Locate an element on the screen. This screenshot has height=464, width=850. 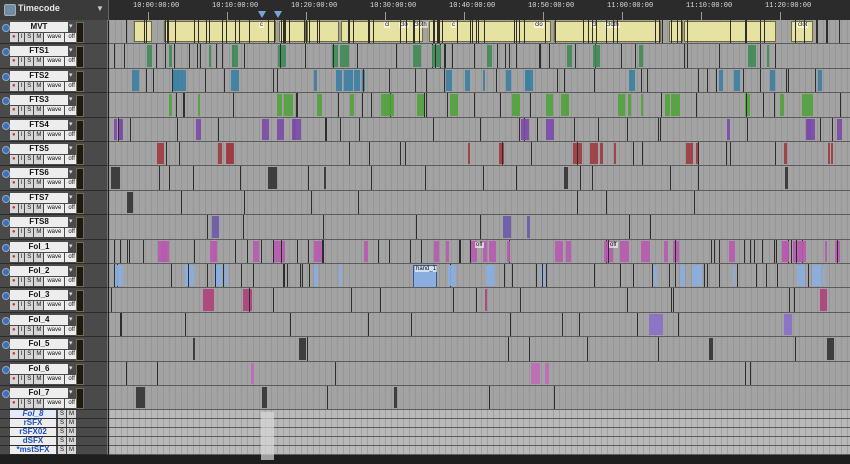
track-name-field: Fol_4 is located at coordinates (39, 319).